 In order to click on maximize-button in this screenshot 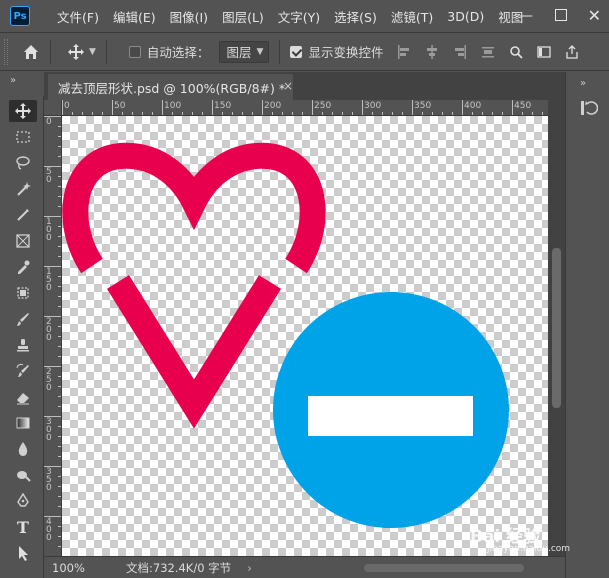, I will do `click(561, 15)`.